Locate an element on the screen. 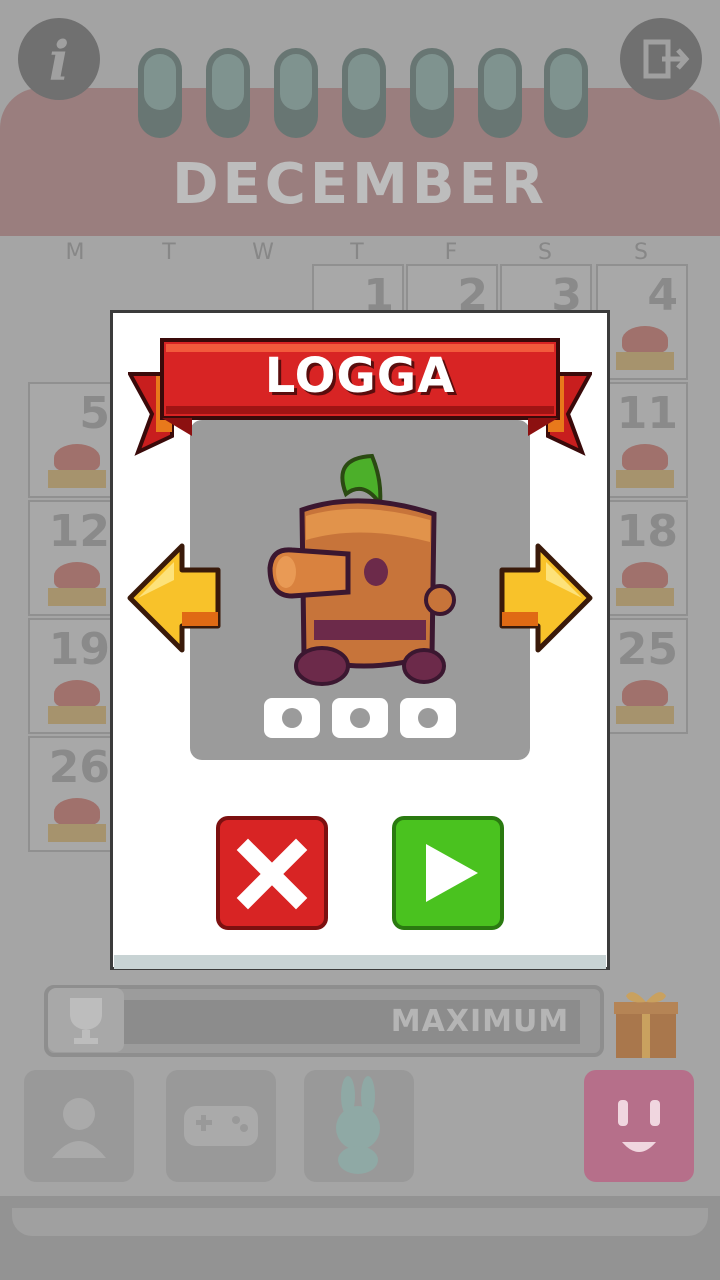 The width and height of the screenshot is (720, 1280). prev-character-button is located at coordinates (173, 598).